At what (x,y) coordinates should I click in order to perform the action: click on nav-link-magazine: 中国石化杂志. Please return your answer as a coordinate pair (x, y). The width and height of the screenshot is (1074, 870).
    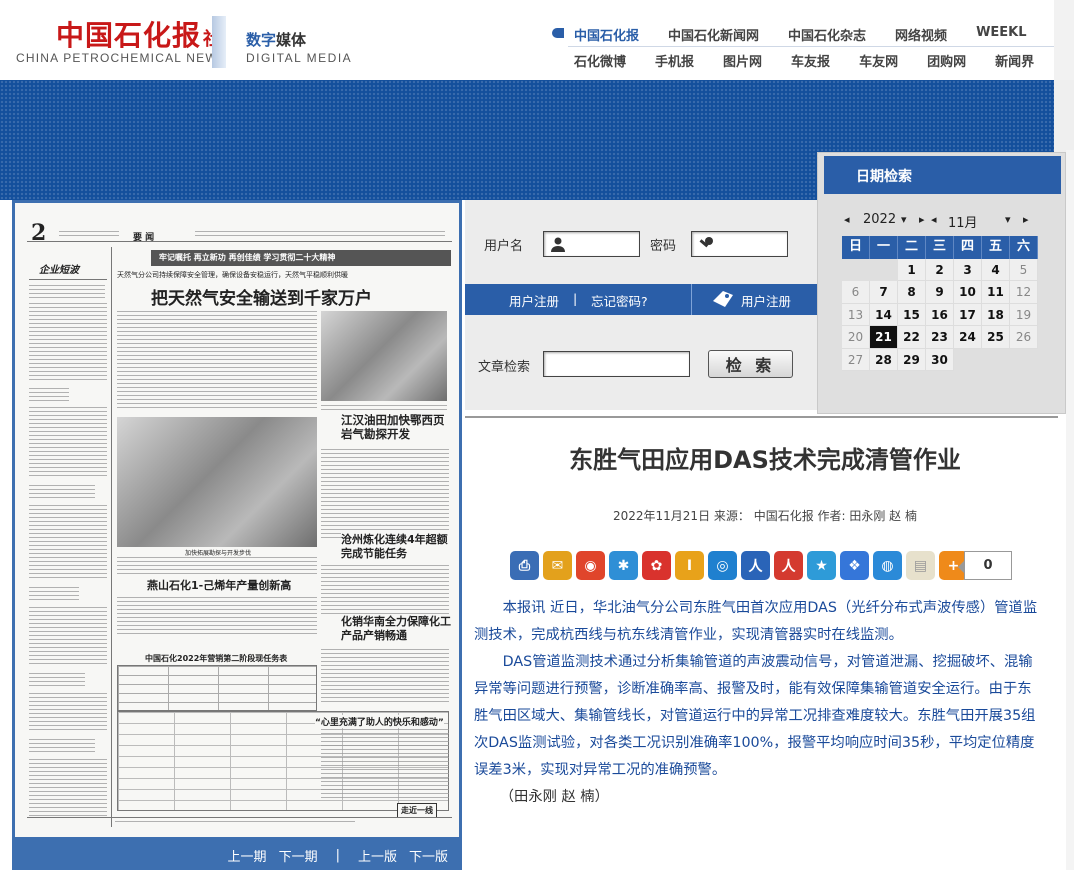
    Looking at the image, I should click on (827, 34).